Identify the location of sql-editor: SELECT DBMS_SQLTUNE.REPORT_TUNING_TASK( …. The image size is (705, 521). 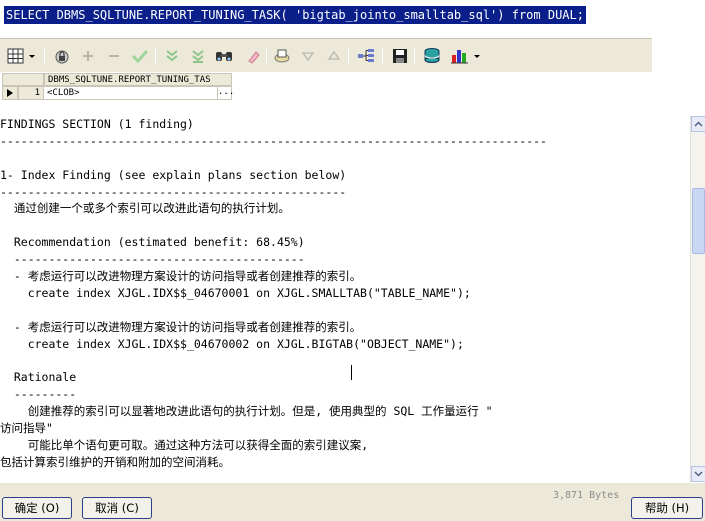
(326, 15).